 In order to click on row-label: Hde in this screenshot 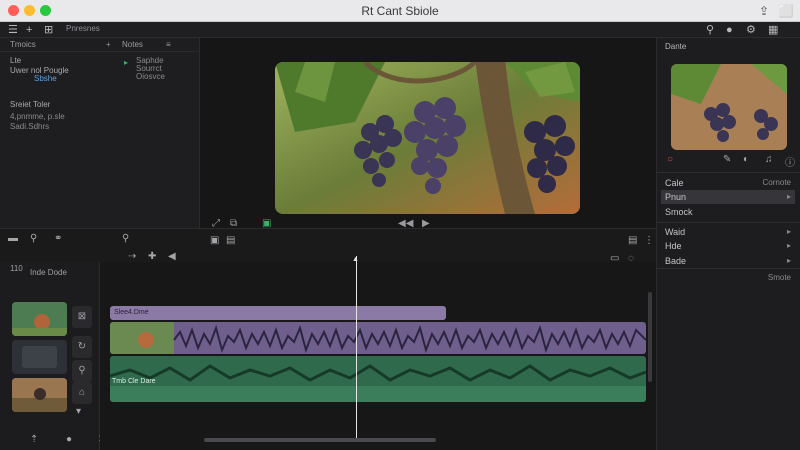, I will do `click(673, 246)`.